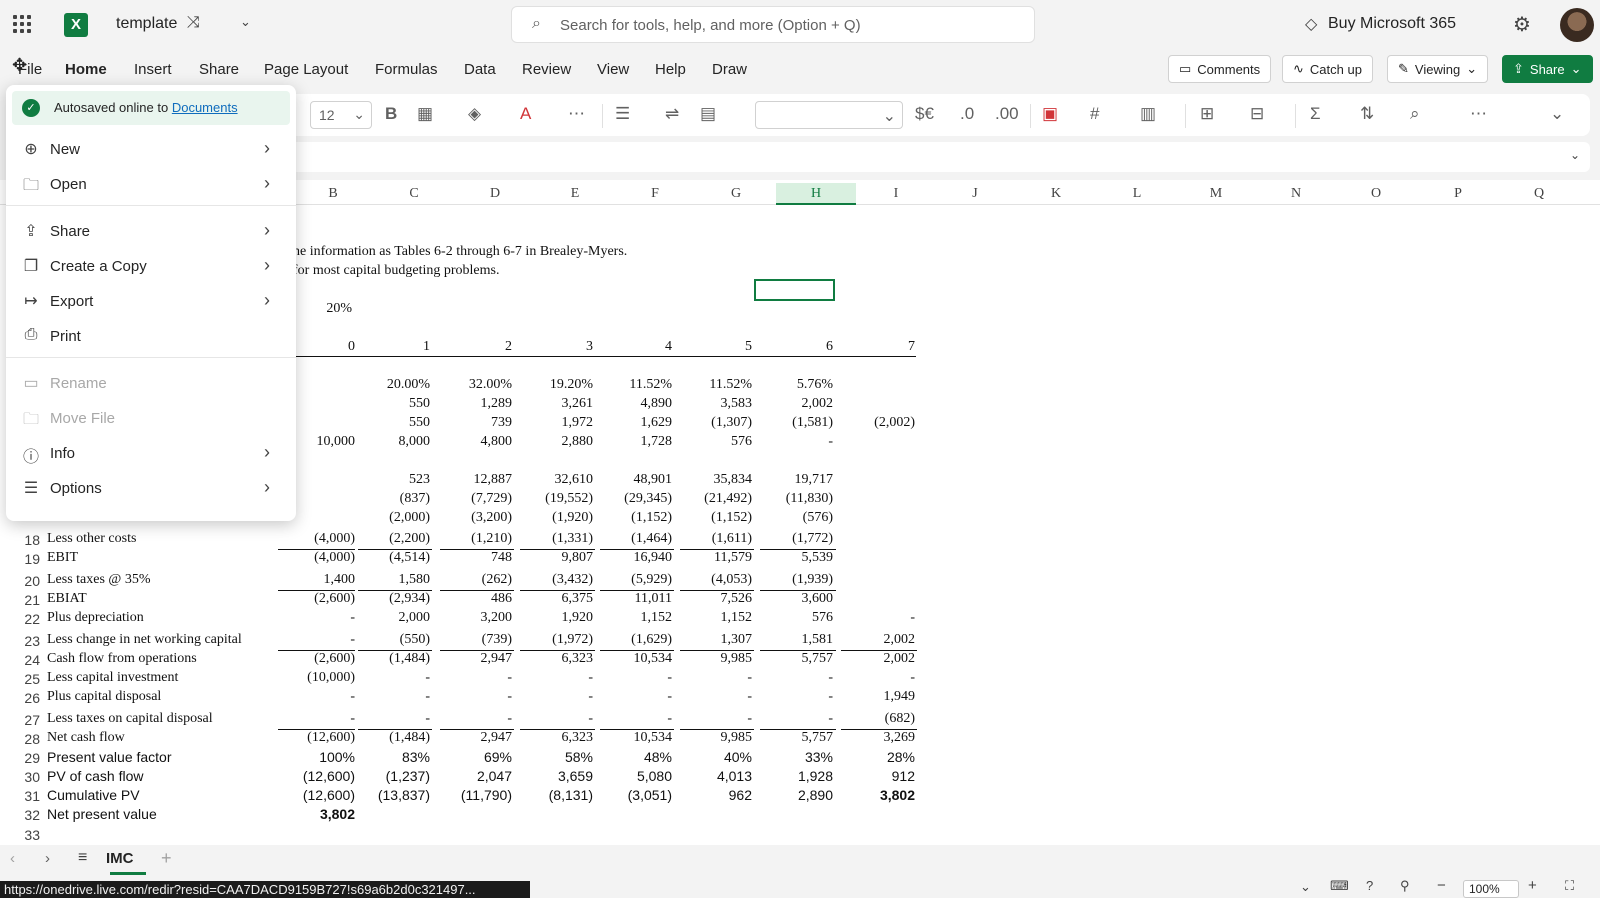 This screenshot has height=898, width=1600. Describe the element at coordinates (634, 757) in the screenshot. I see `table-cell: 48%` at that location.